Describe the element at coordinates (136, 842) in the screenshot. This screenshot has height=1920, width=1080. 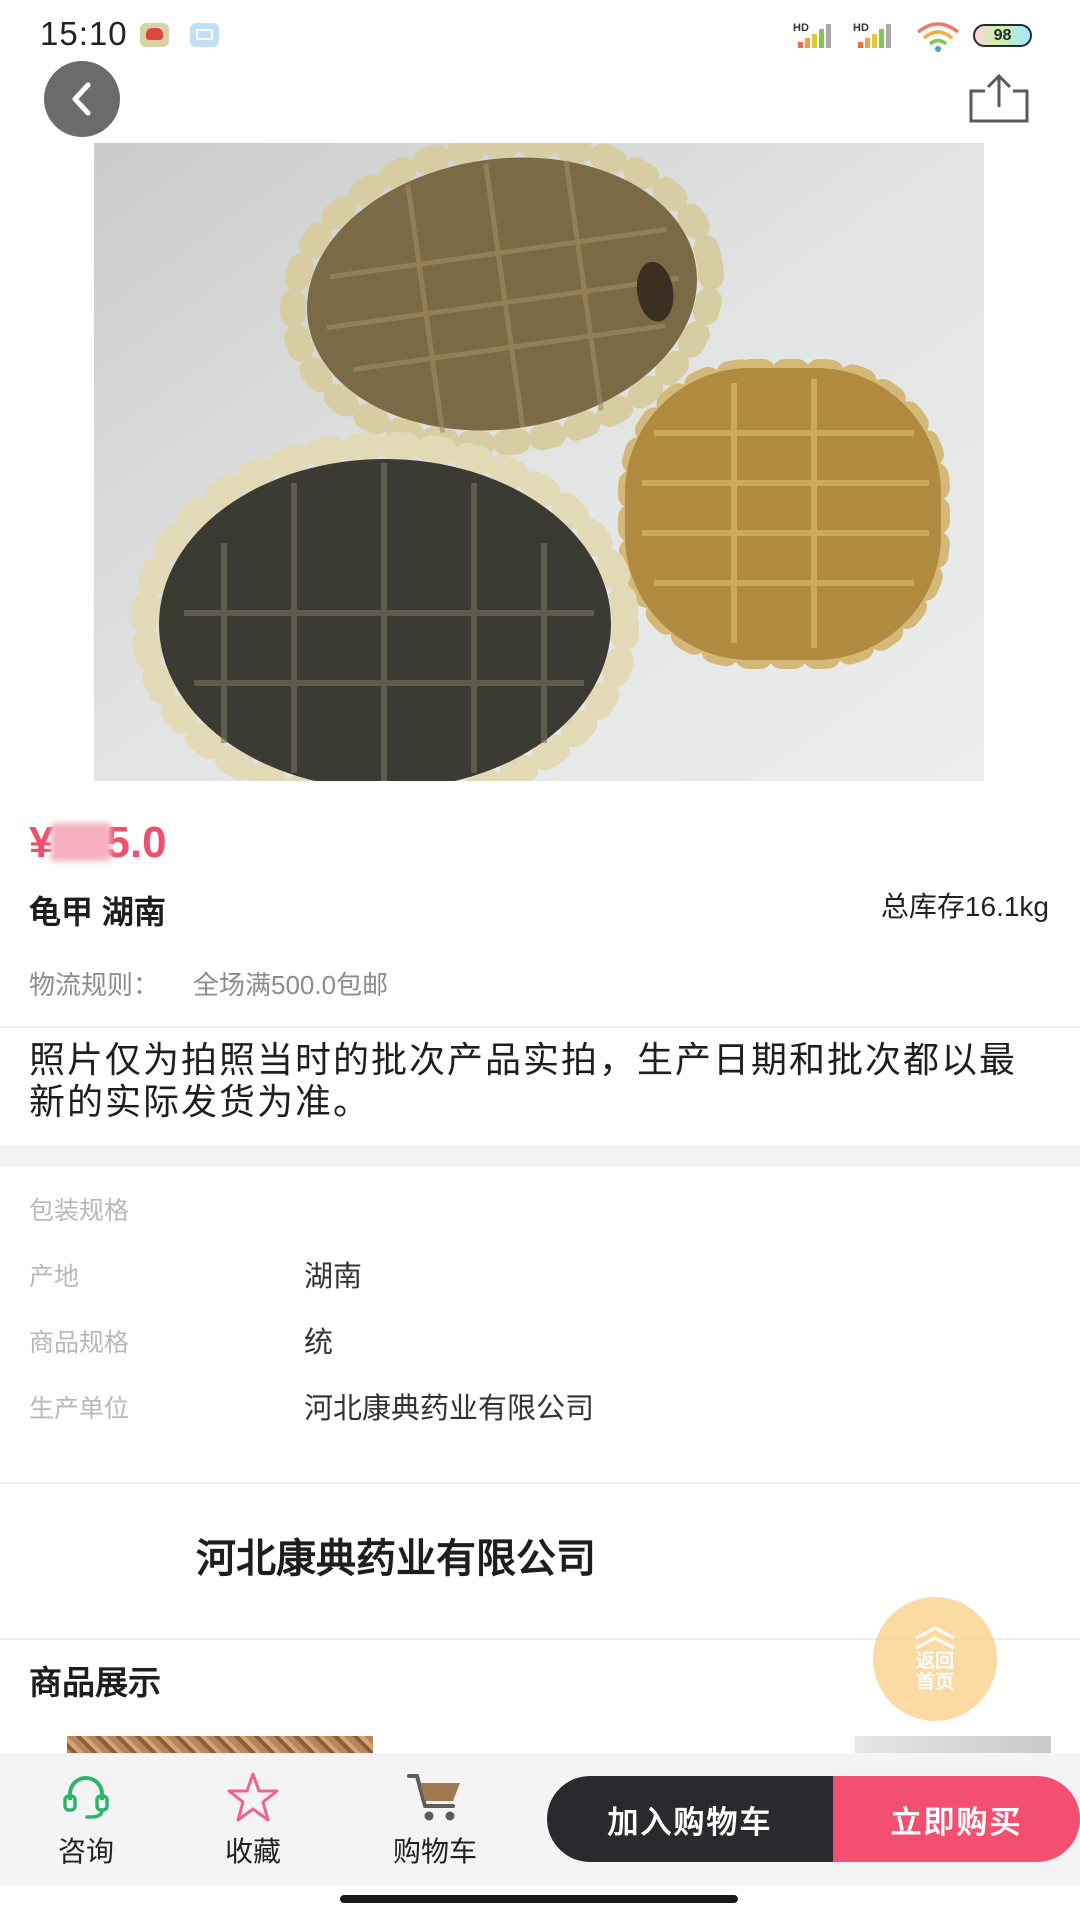
I see `price-tail: 5.0` at that location.